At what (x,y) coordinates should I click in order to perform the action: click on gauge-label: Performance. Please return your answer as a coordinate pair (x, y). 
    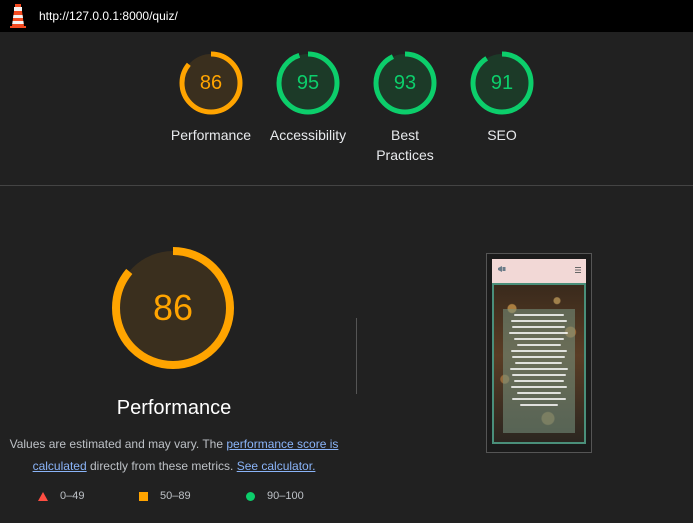
    Looking at the image, I should click on (211, 135).